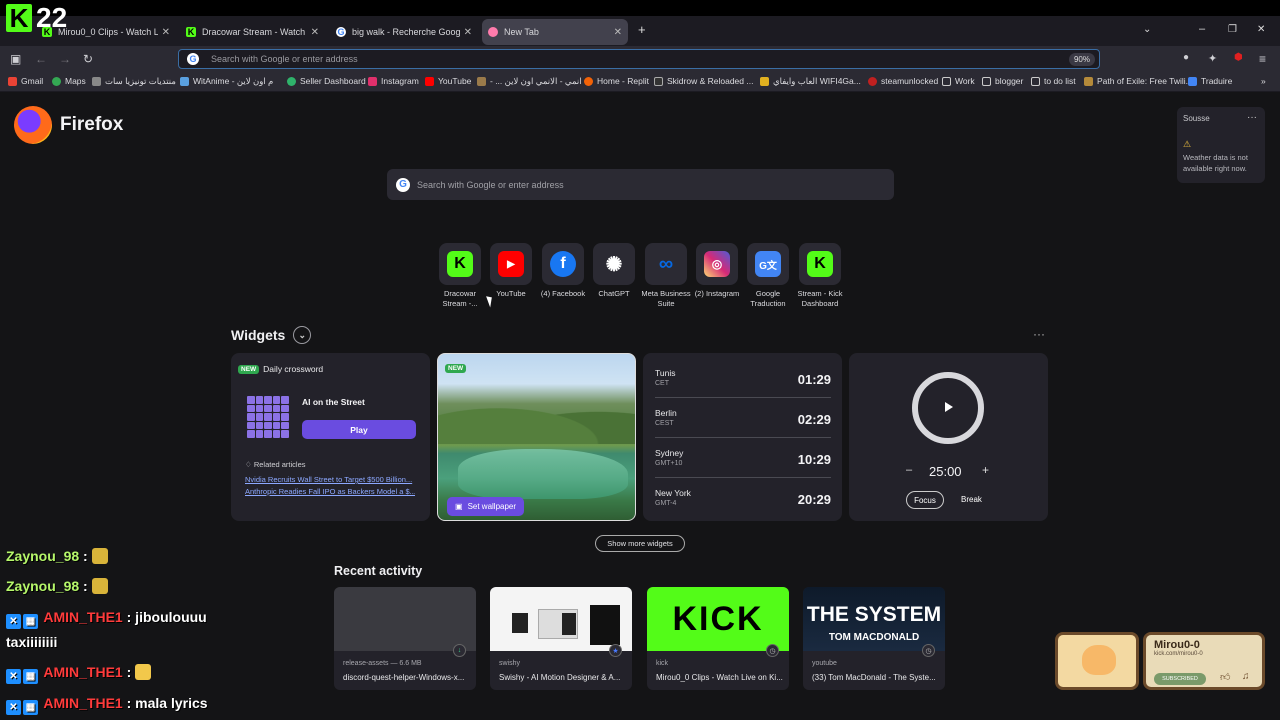  I want to click on bookmark-steamunlocked: steamunlocked, so click(903, 81).